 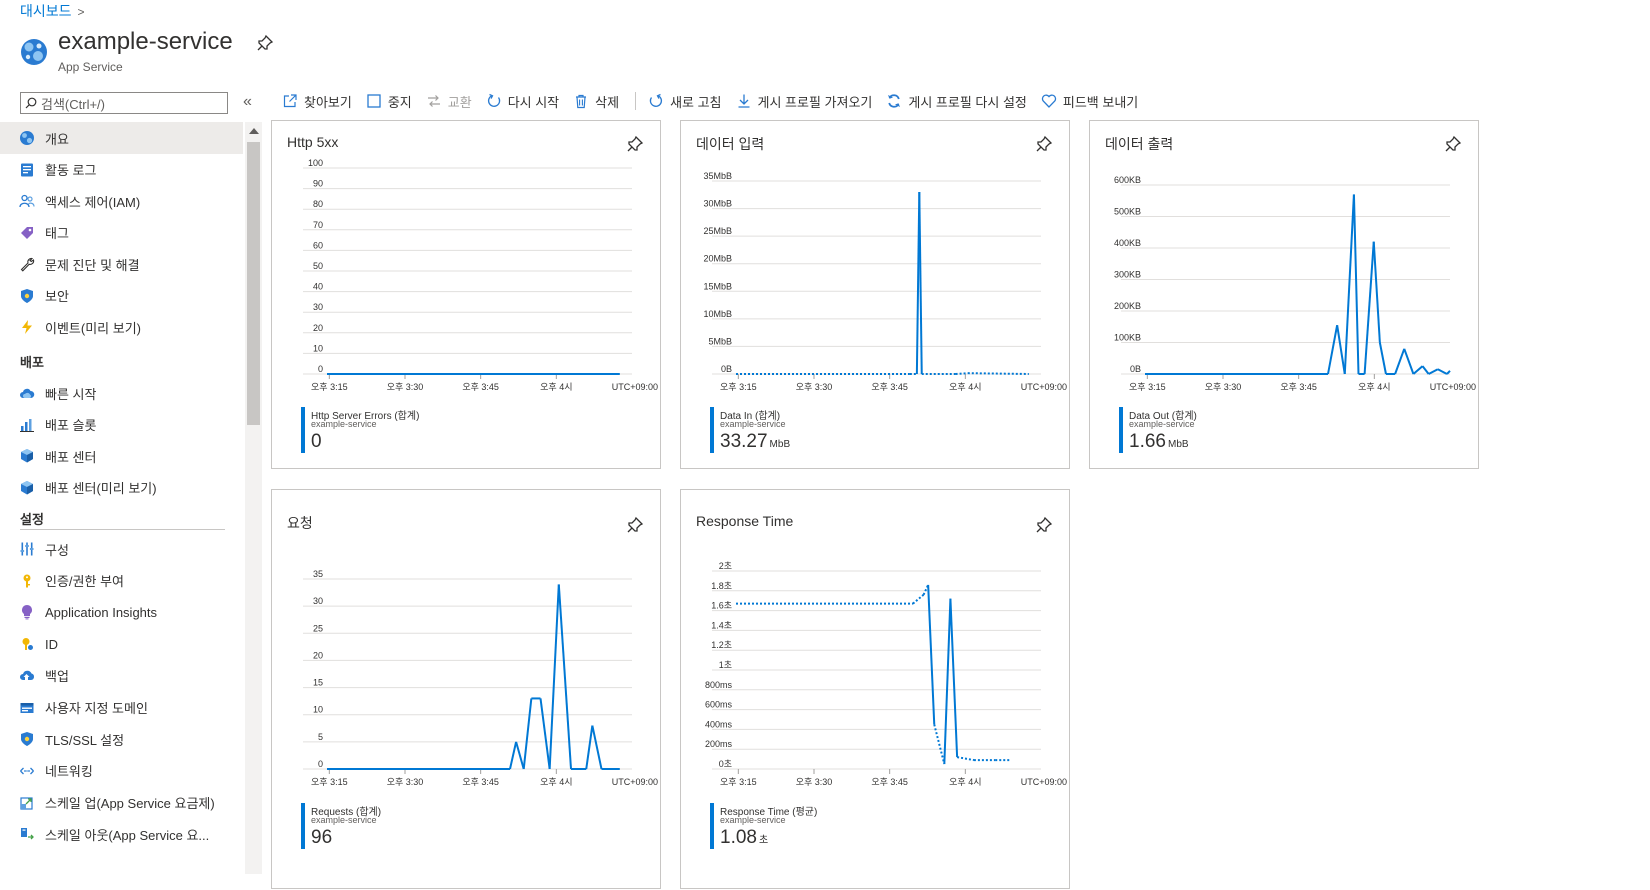 What do you see at coordinates (121, 581) in the screenshot?
I see `sidebar-item-key: 인증/권한 부여` at bounding box center [121, 581].